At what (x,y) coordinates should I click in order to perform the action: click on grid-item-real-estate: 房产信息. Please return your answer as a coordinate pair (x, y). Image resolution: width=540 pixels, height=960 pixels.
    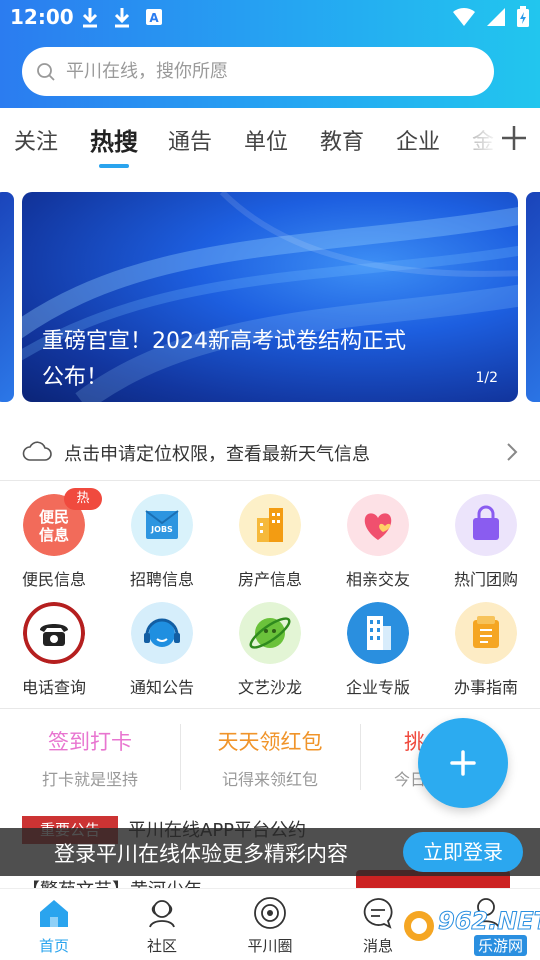
    Looking at the image, I should click on (270, 544).